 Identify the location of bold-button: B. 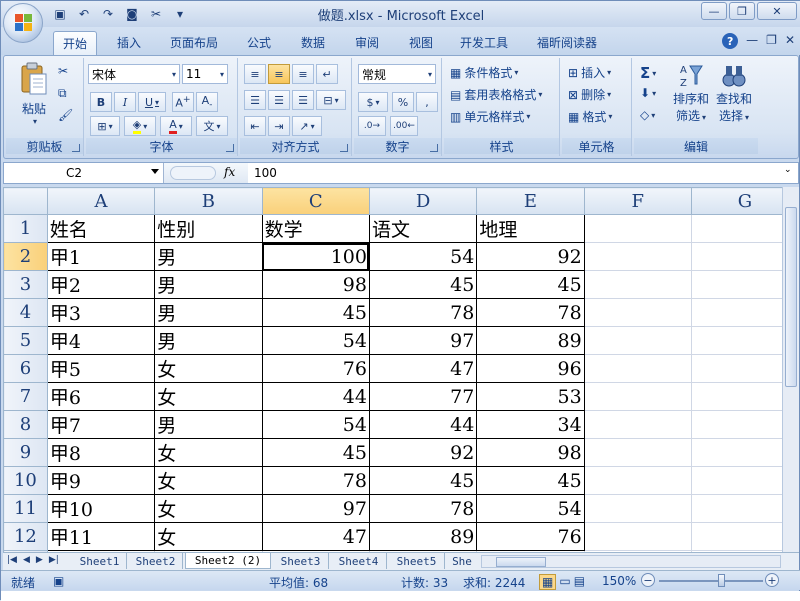
(101, 102).